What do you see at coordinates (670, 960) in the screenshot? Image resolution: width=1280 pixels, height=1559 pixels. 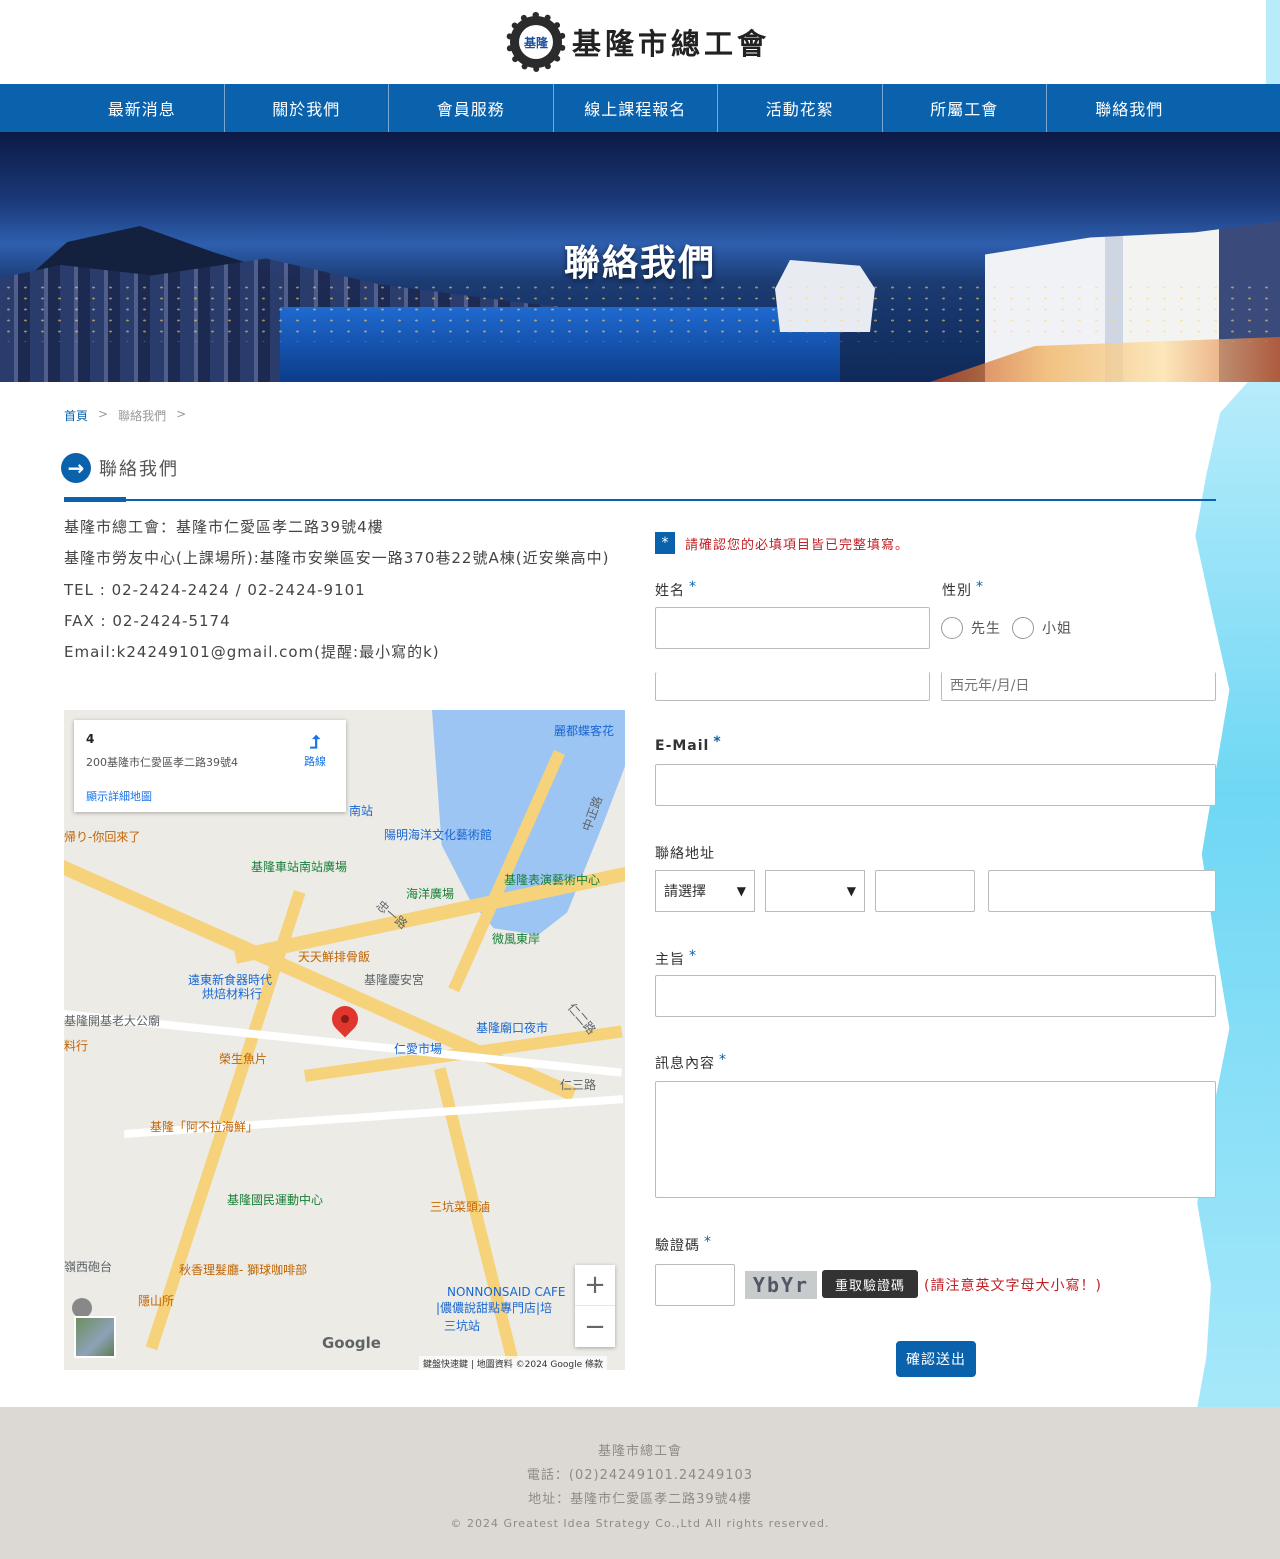 I see `subject-label-text: 主旨` at bounding box center [670, 960].